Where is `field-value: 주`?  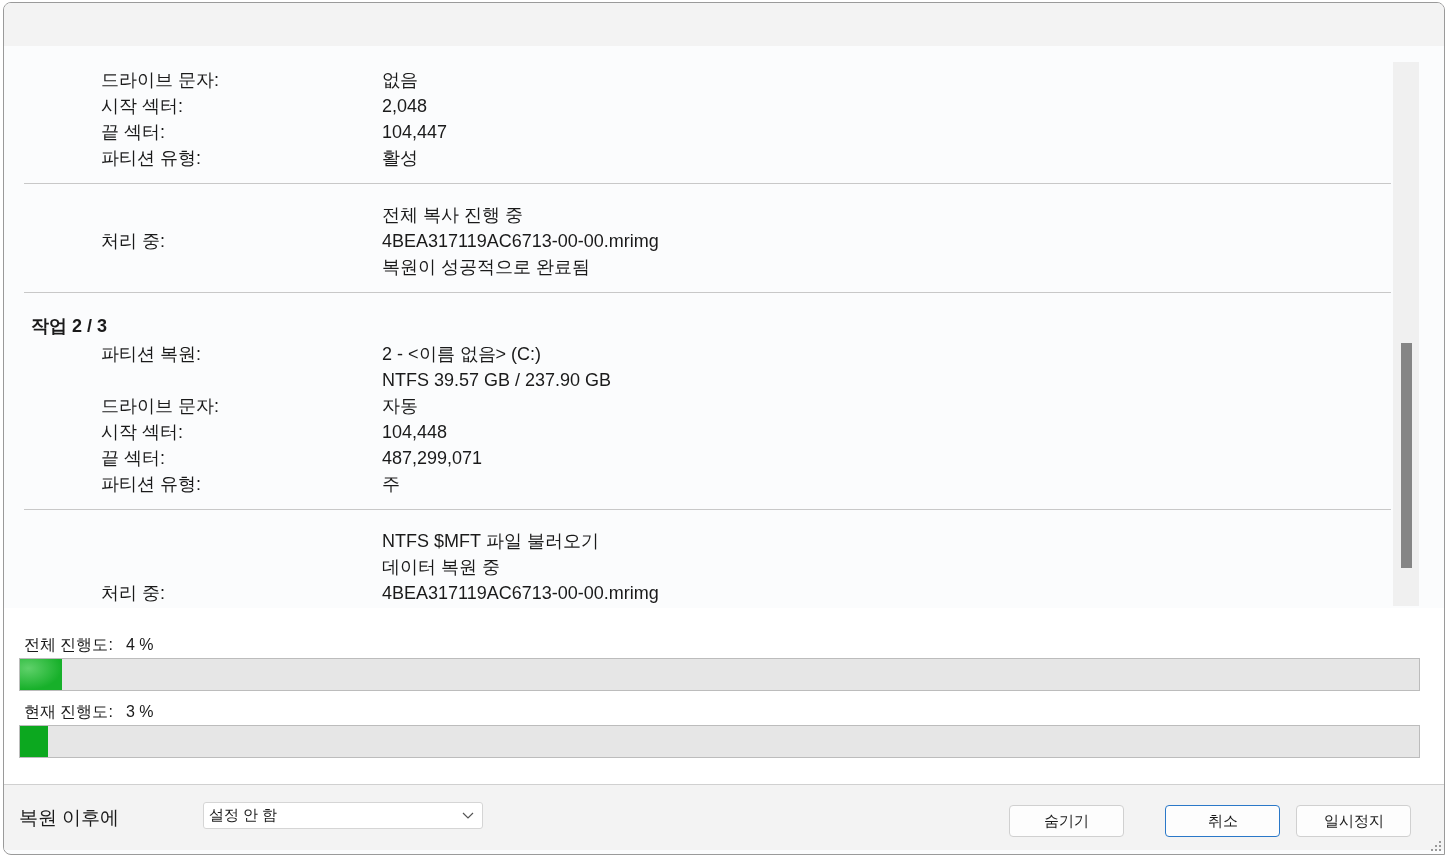
field-value: 주 is located at coordinates (391, 484).